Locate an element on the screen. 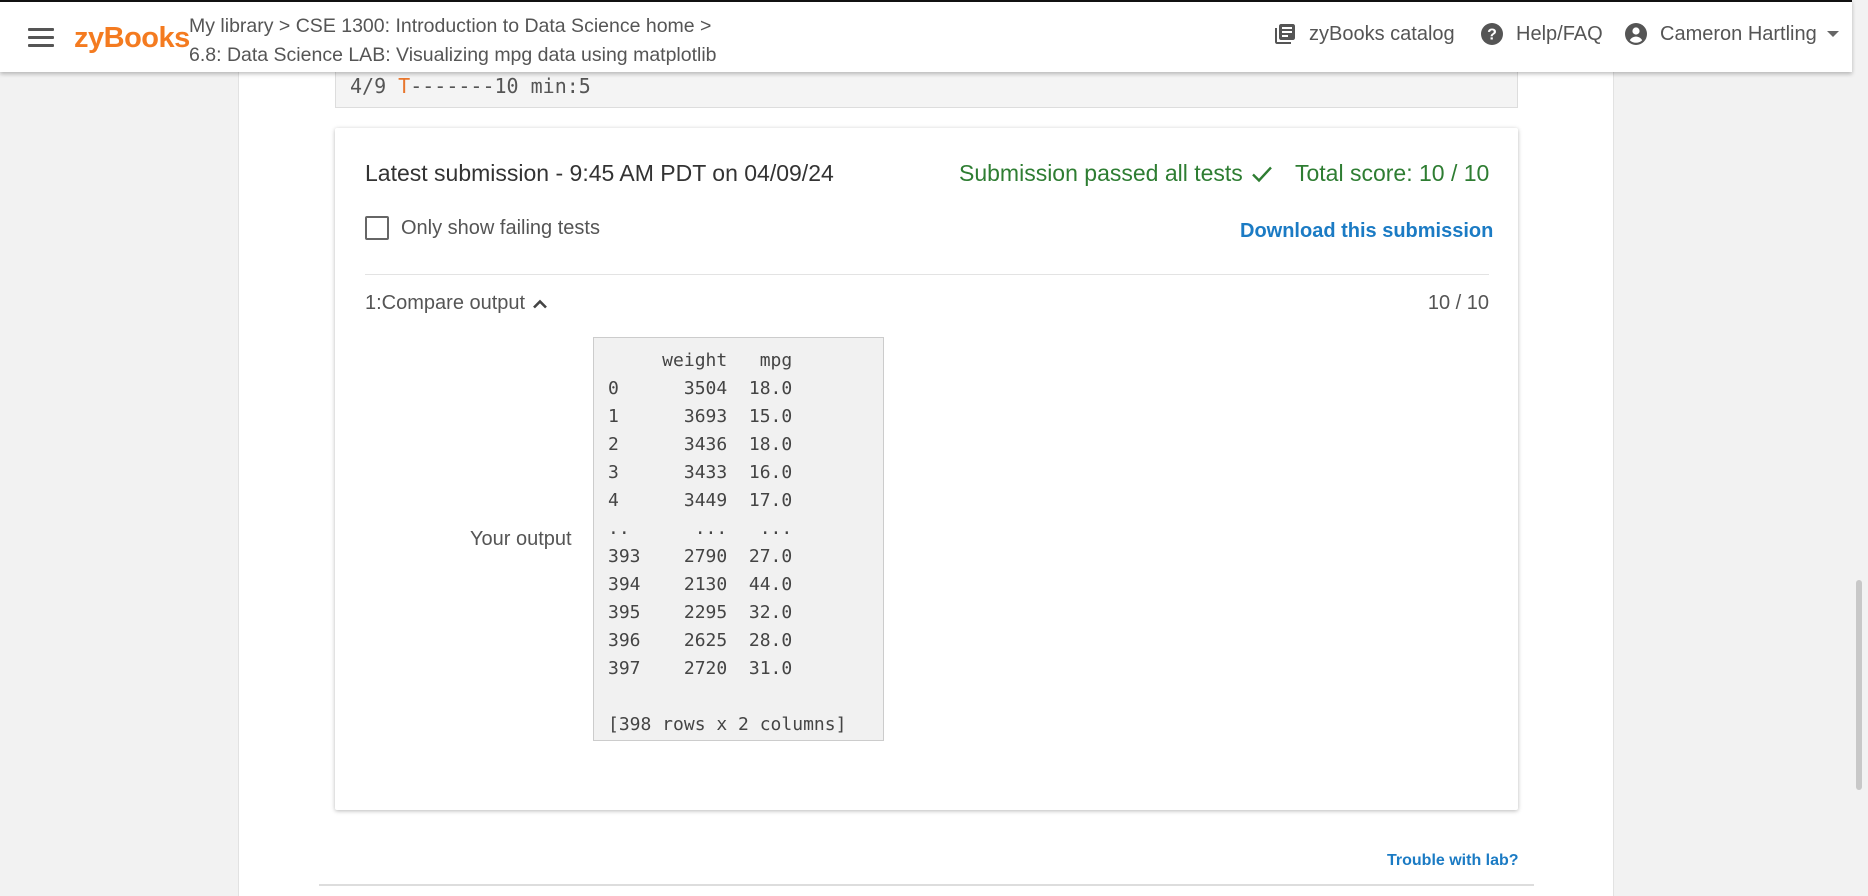  output-line: 3 3433 16.0 is located at coordinates (700, 472).